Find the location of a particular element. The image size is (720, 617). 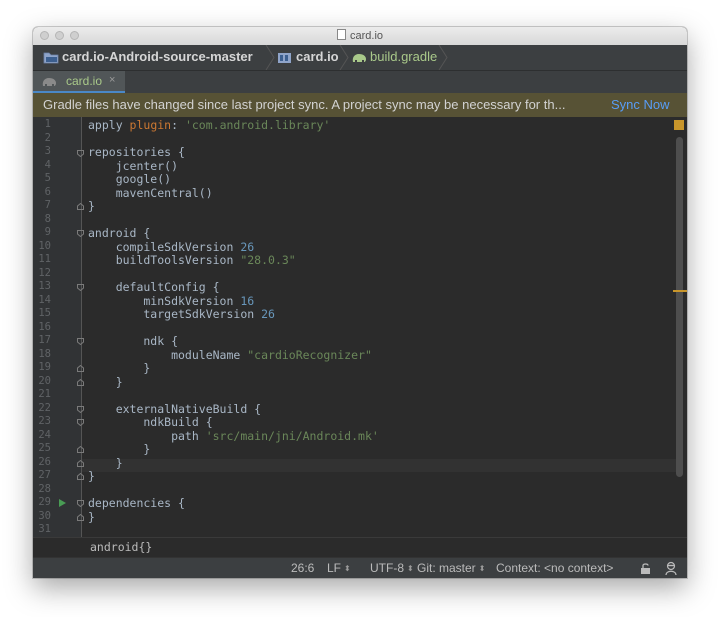

title-bar: card.io is located at coordinates (360, 36).